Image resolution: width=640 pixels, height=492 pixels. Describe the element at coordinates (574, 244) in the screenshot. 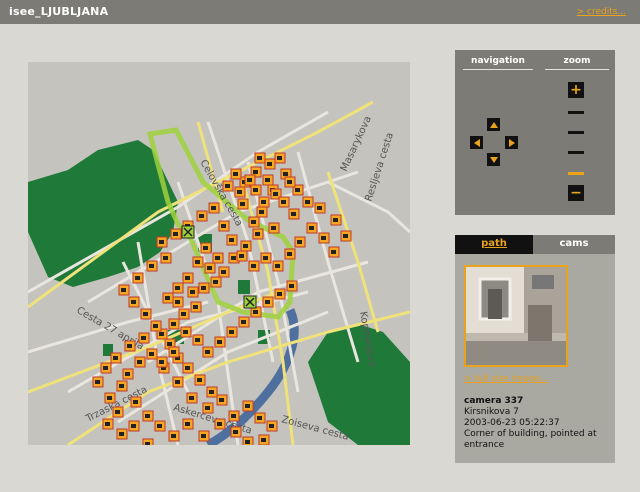

I see `tab-cams: cams` at that location.